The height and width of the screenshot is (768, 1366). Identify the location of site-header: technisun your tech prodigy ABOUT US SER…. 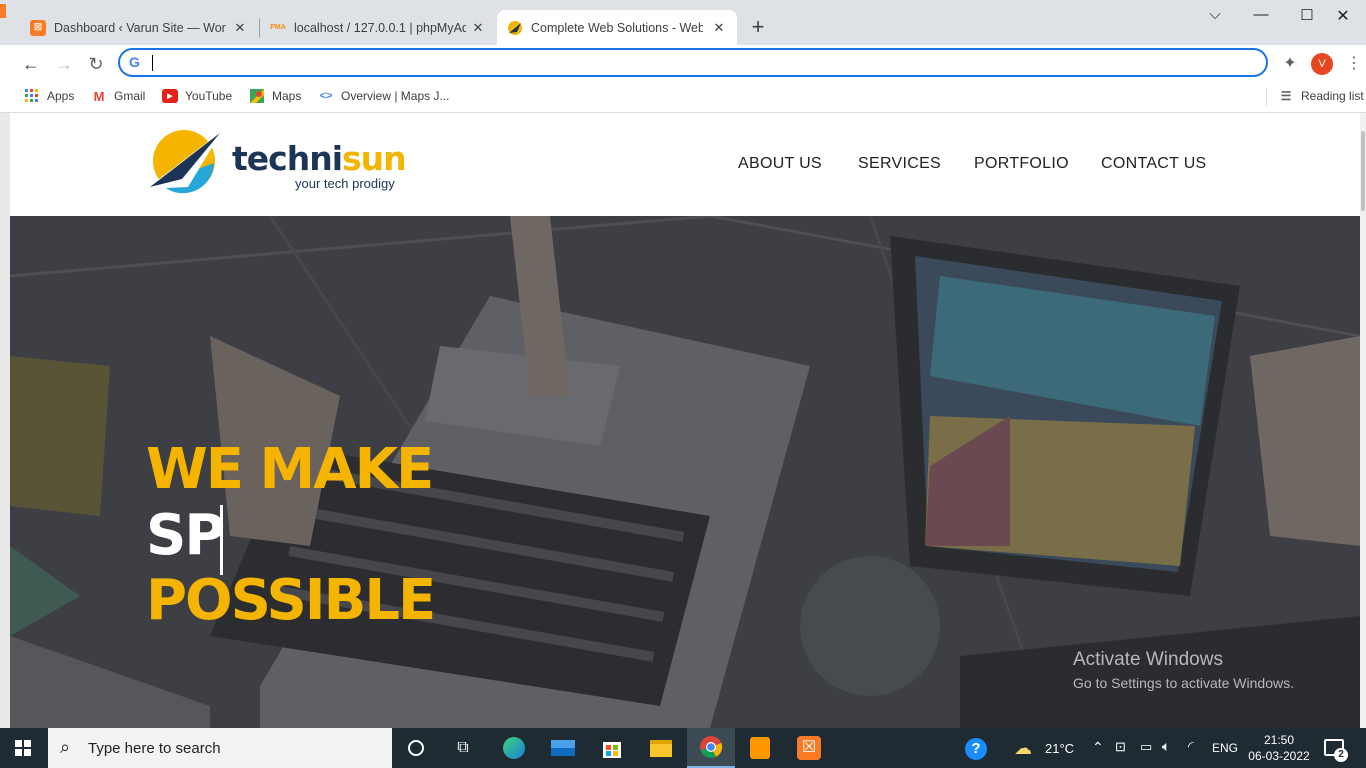
(685, 164).